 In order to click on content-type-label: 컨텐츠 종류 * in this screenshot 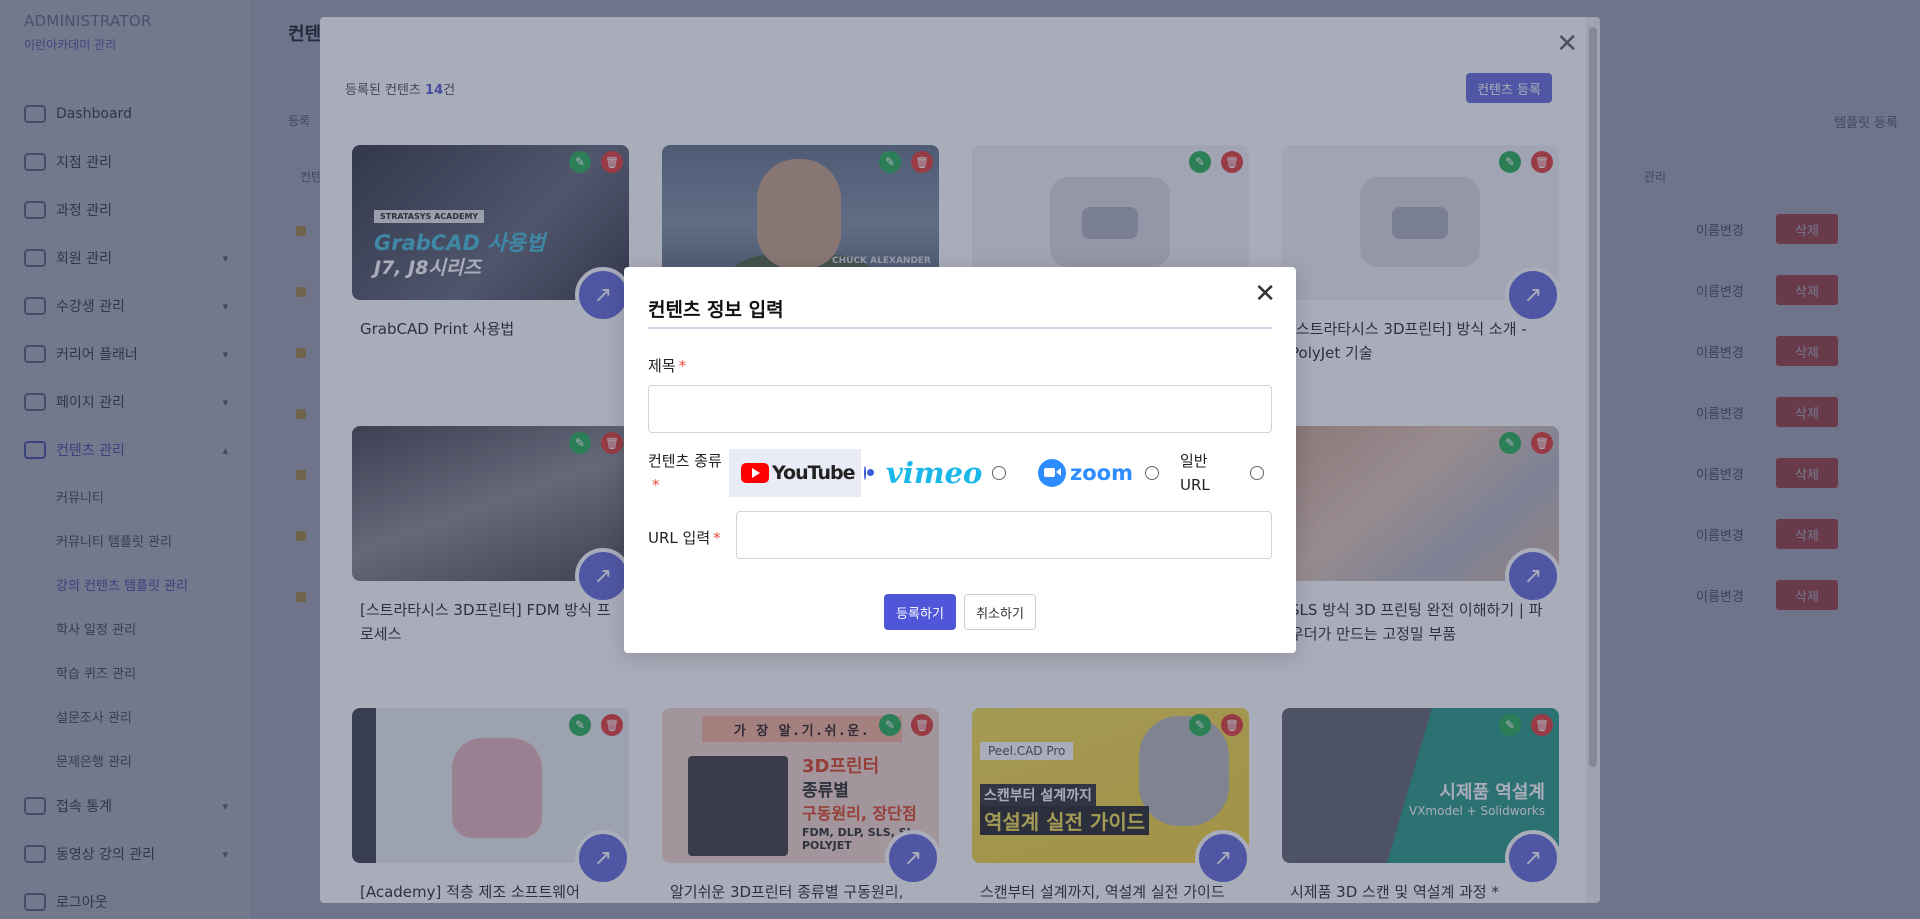, I will do `click(688, 473)`.